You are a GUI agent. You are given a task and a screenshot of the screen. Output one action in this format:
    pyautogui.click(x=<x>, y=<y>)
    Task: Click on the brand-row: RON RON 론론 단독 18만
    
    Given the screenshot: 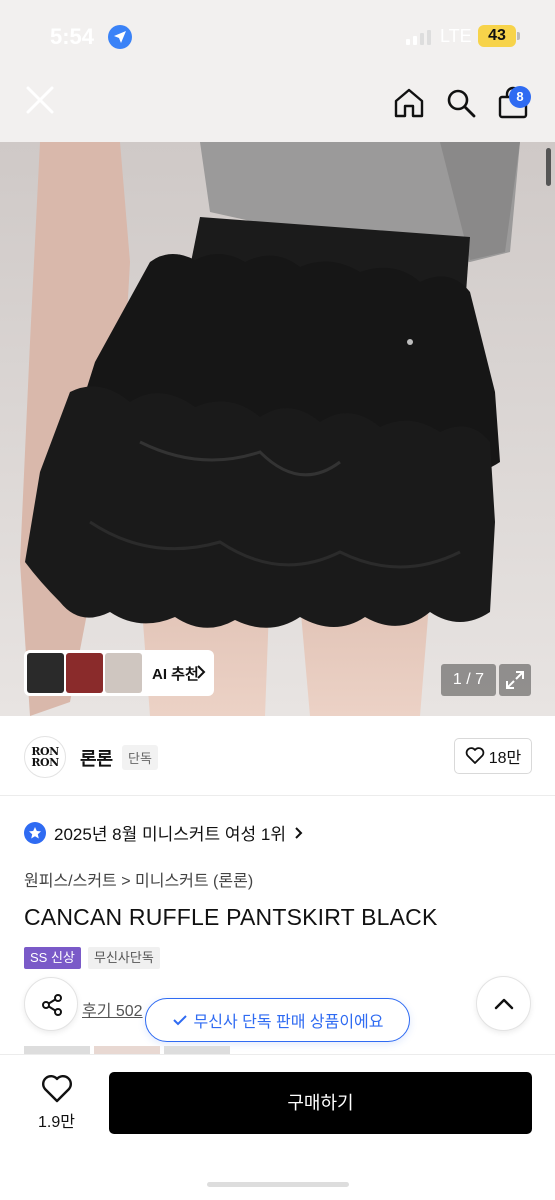 What is the action you would take?
    pyautogui.click(x=277, y=756)
    